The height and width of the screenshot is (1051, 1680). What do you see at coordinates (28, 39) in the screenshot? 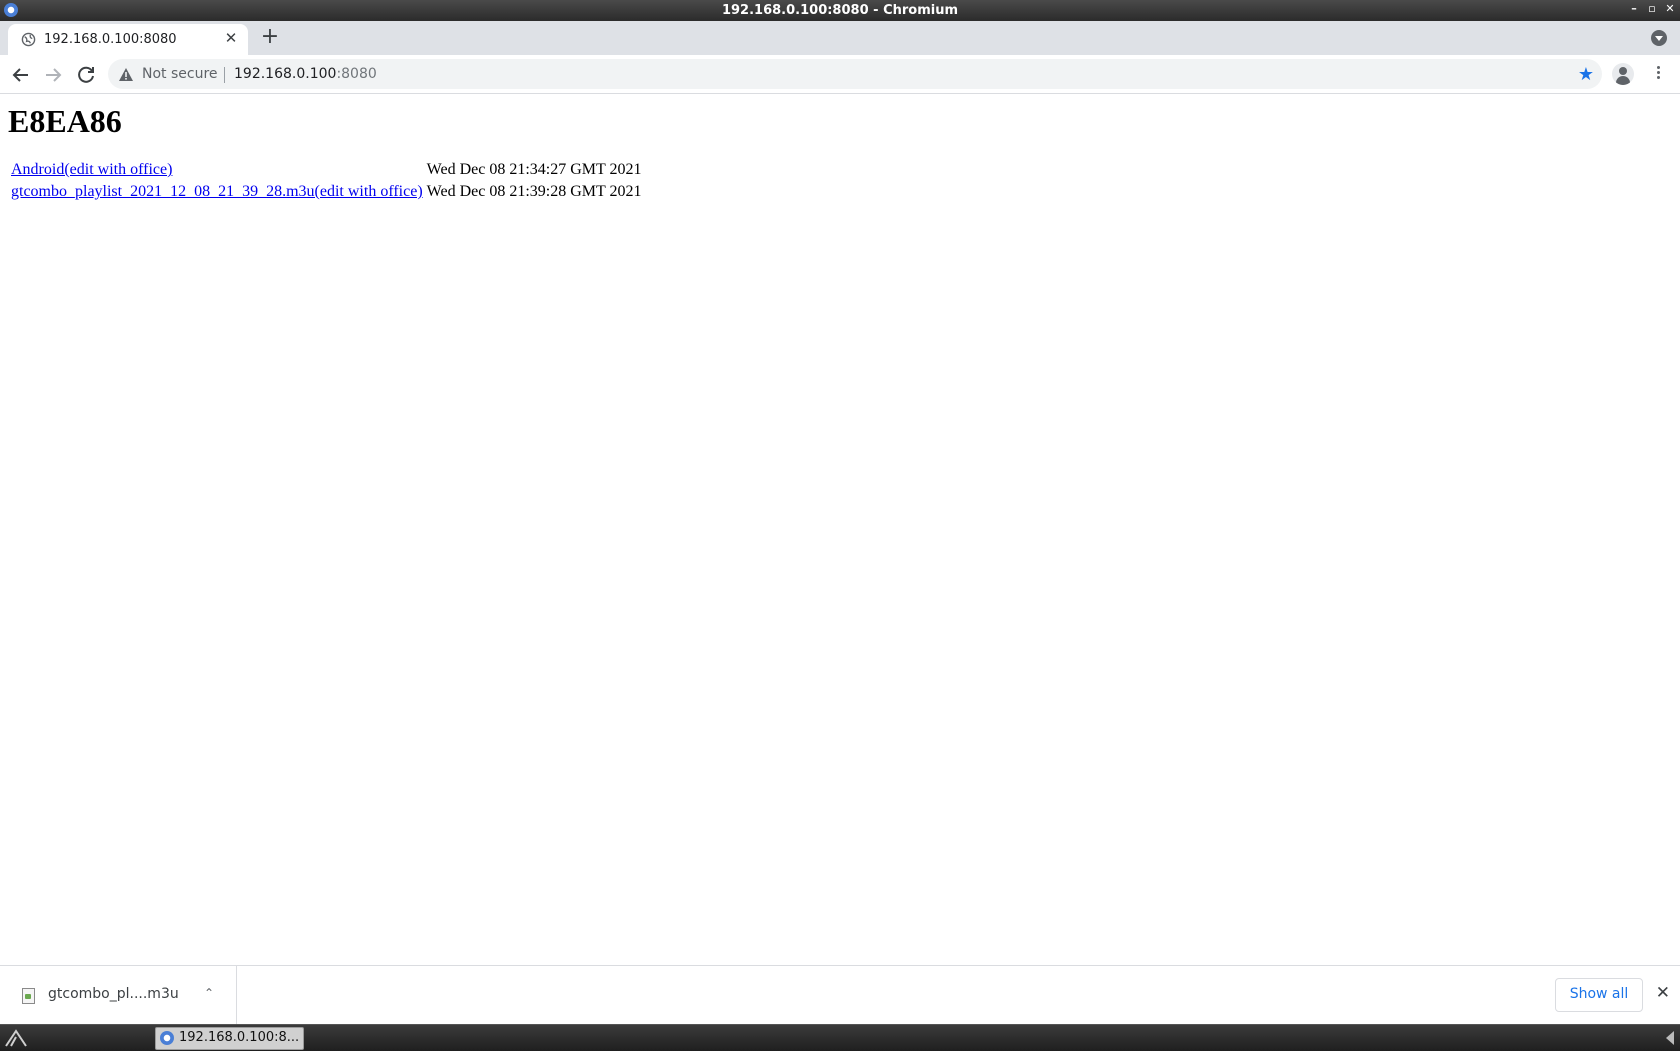
I see `globe-icon` at bounding box center [28, 39].